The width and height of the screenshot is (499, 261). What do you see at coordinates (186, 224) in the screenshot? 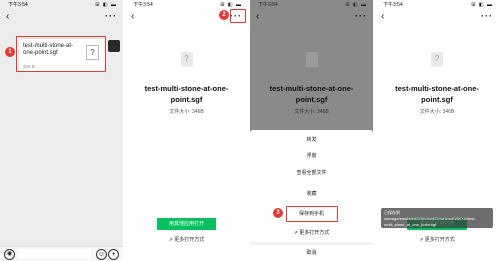
I see `open-other-app-button: 用其他应用打开` at bounding box center [186, 224].